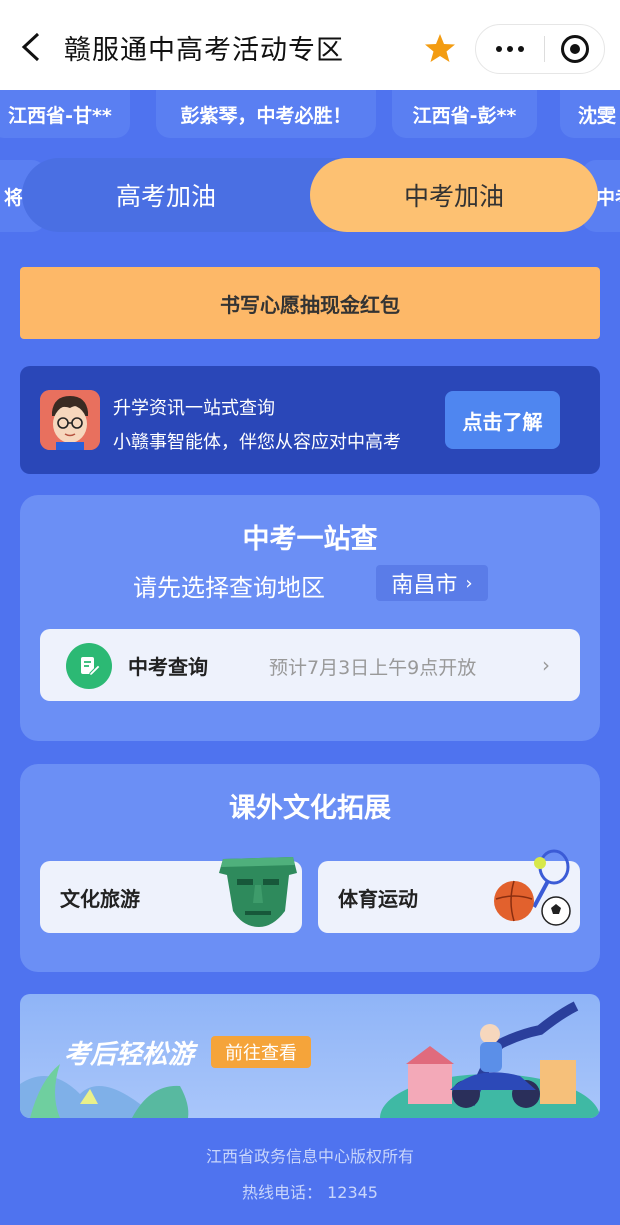  What do you see at coordinates (502, 420) in the screenshot?
I see `learn-more-button: 点击了解` at bounding box center [502, 420].